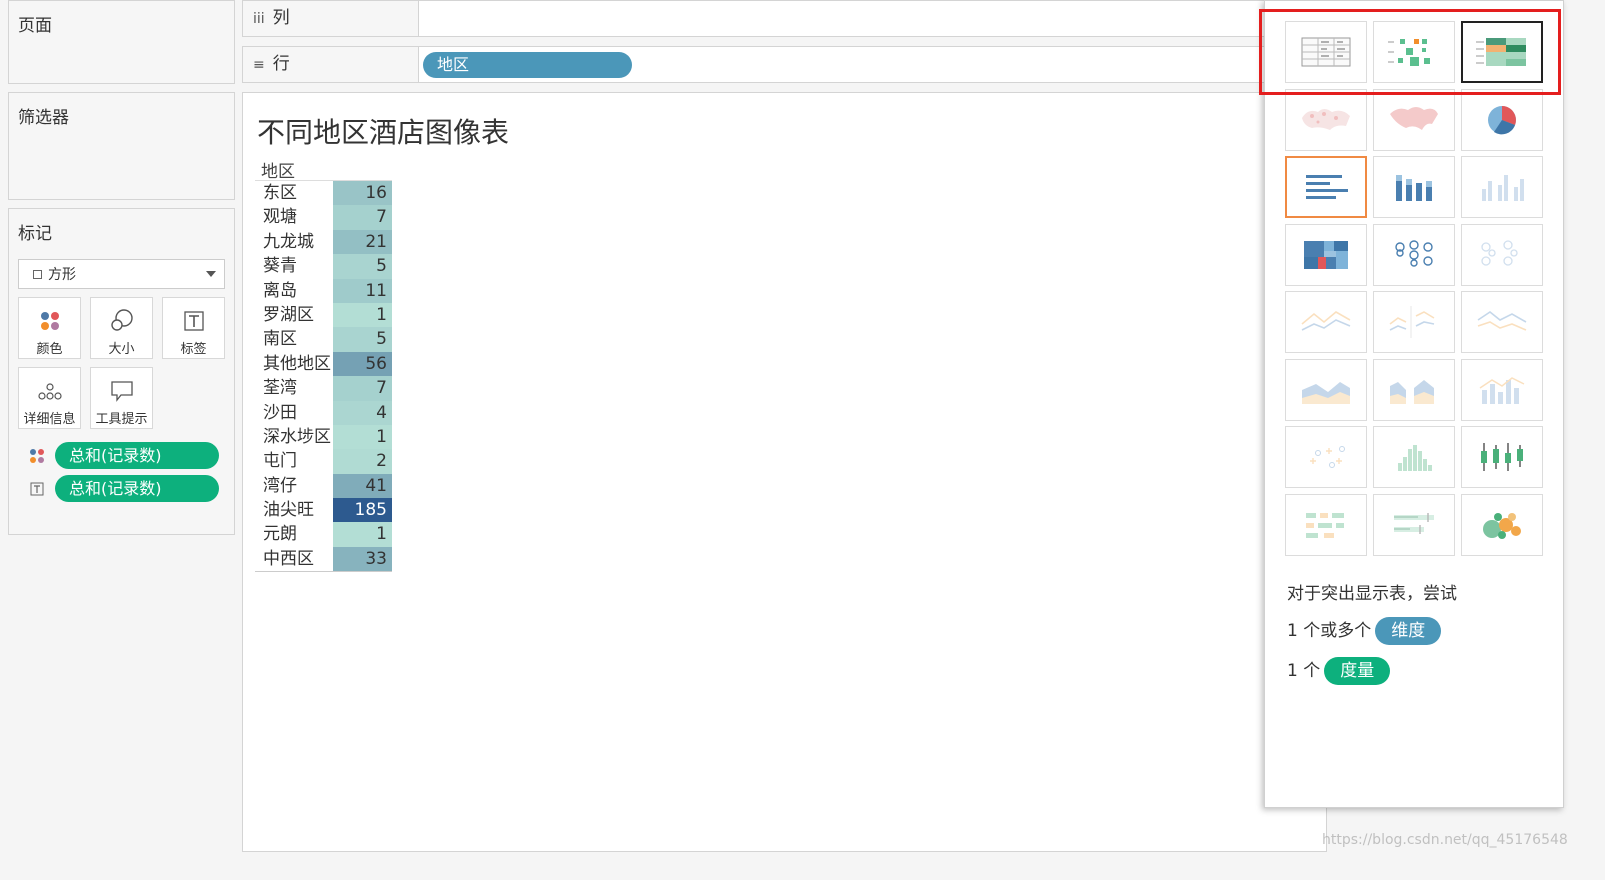  I want to click on filled-map-icon, so click(1414, 118).